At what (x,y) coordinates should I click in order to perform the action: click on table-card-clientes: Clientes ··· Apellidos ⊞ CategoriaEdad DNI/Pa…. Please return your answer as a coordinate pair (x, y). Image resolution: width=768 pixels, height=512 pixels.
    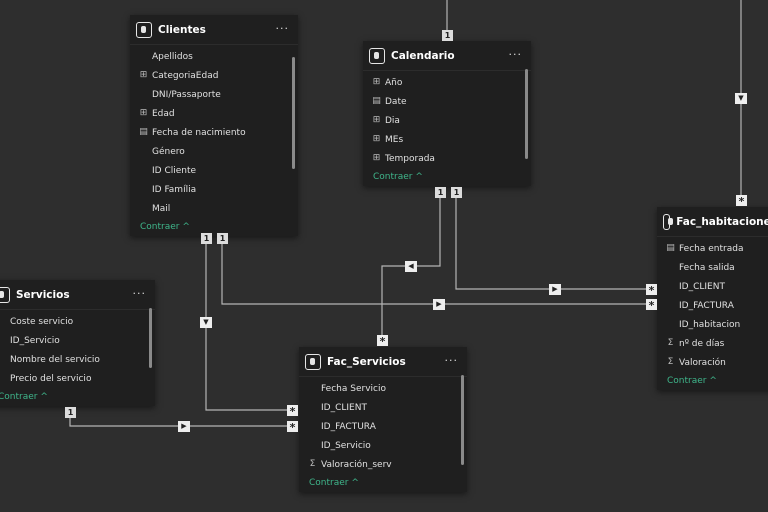
    Looking at the image, I should click on (214, 125).